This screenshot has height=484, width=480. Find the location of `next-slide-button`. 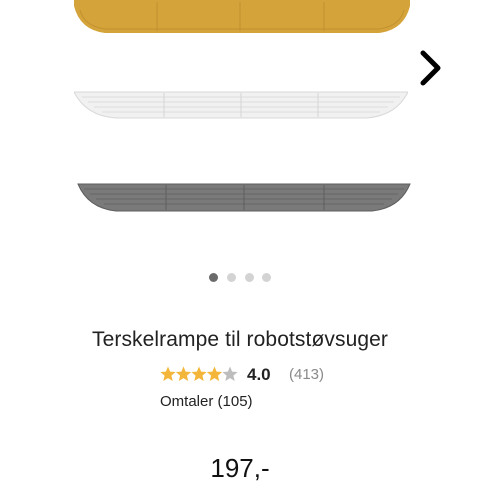

next-slide-button is located at coordinates (431, 68).